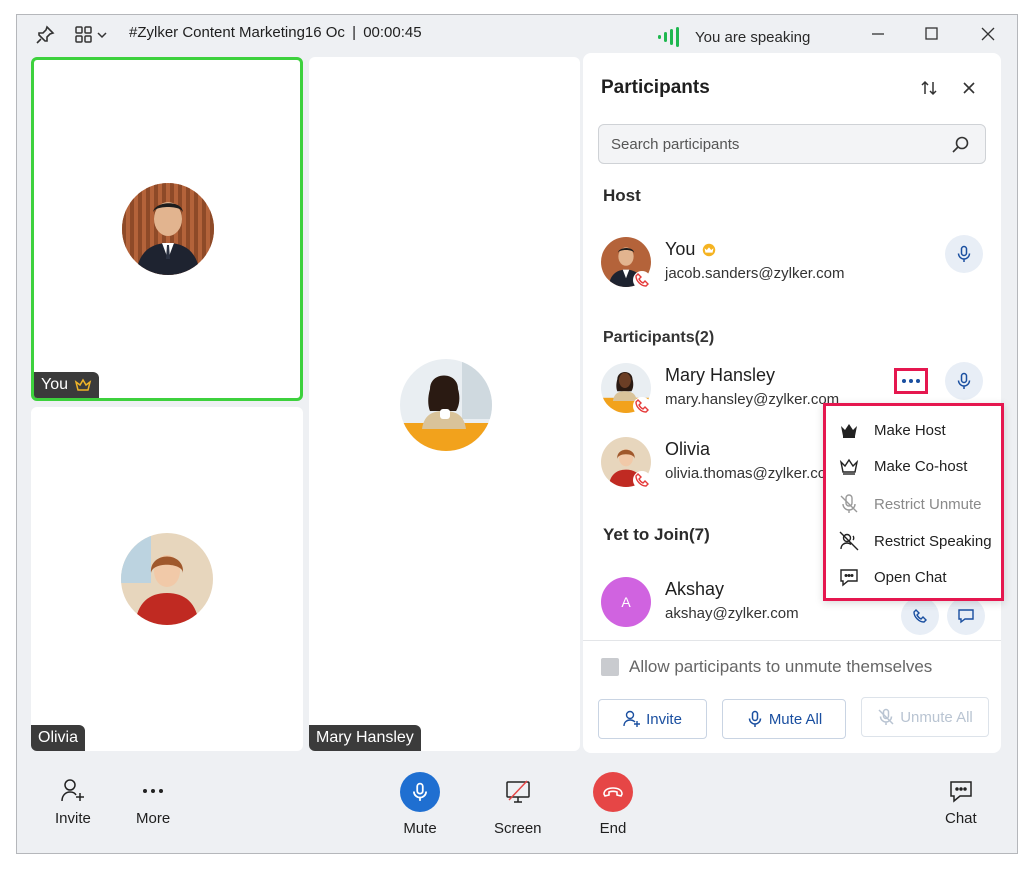  What do you see at coordinates (610, 667) in the screenshot?
I see `allow-unmute-checkbox` at bounding box center [610, 667].